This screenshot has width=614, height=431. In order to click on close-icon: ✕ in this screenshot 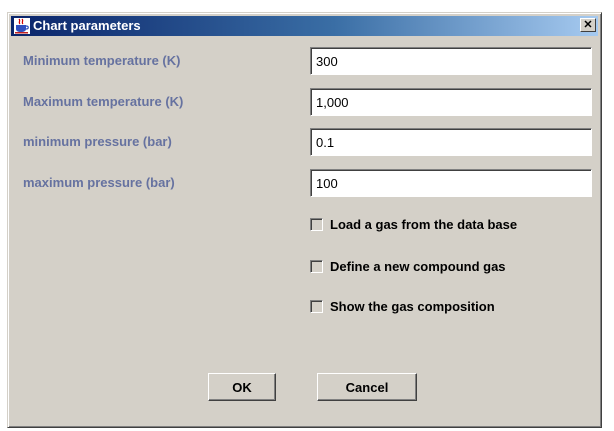, I will do `click(588, 25)`.